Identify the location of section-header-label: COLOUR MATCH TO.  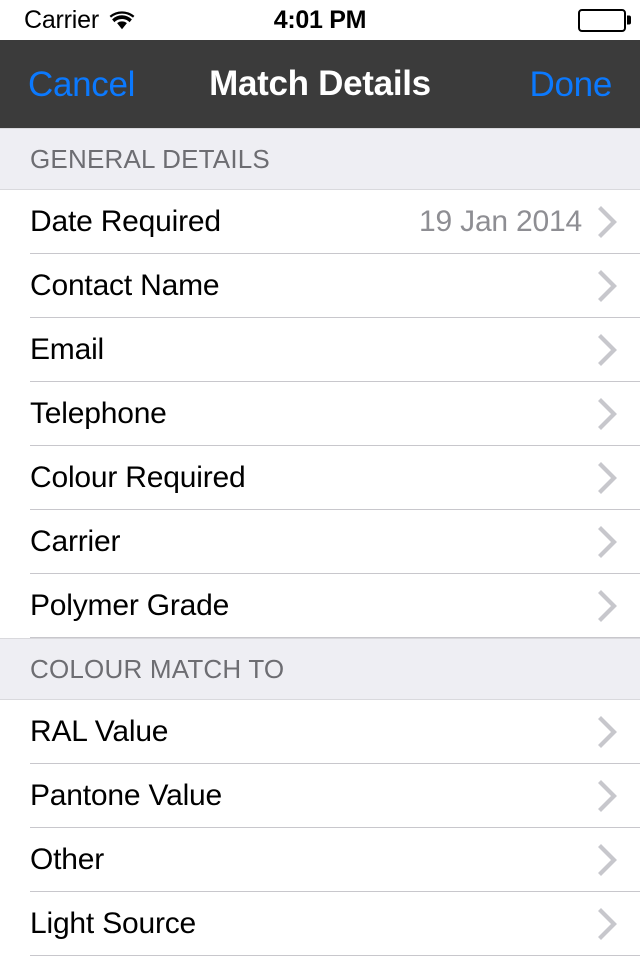
(157, 668).